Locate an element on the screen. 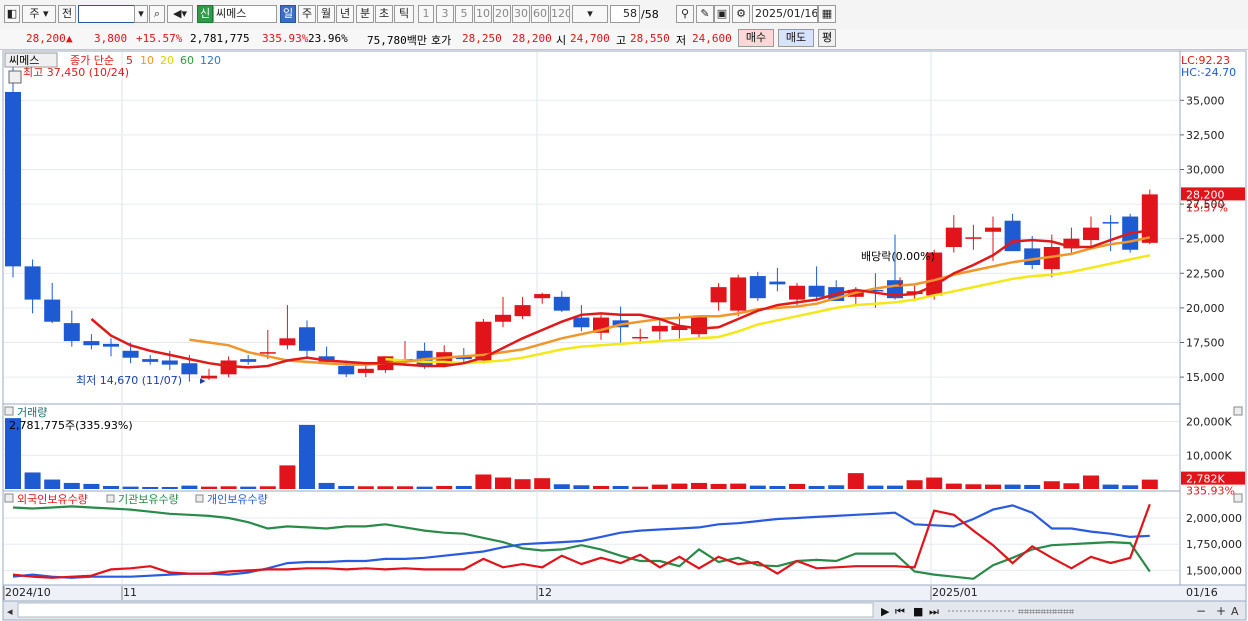 This screenshot has height=621, width=1248. interval-60: 60 is located at coordinates (540, 14).